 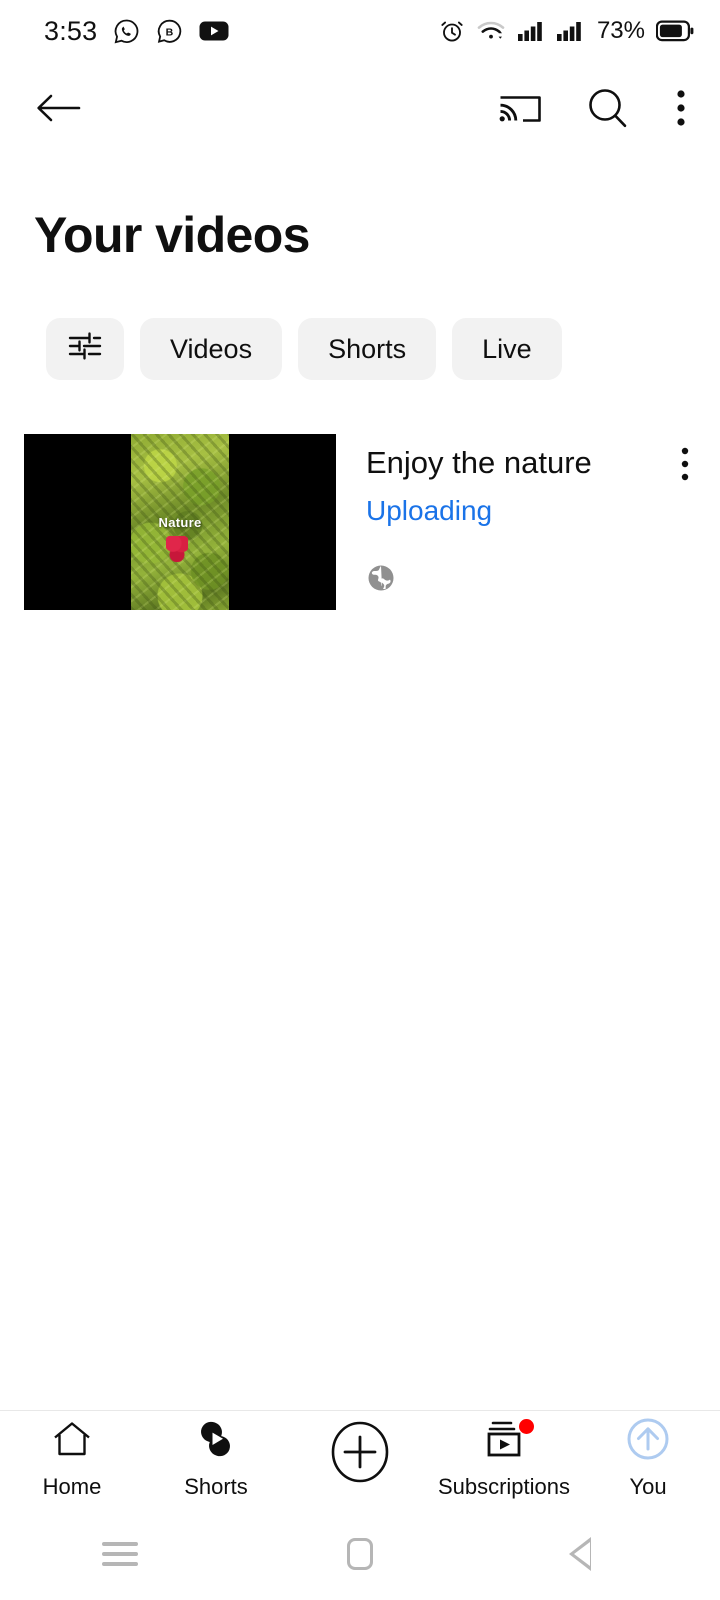 I want to click on filter-chips: Videos Shorts Live, so click(x=360, y=322).